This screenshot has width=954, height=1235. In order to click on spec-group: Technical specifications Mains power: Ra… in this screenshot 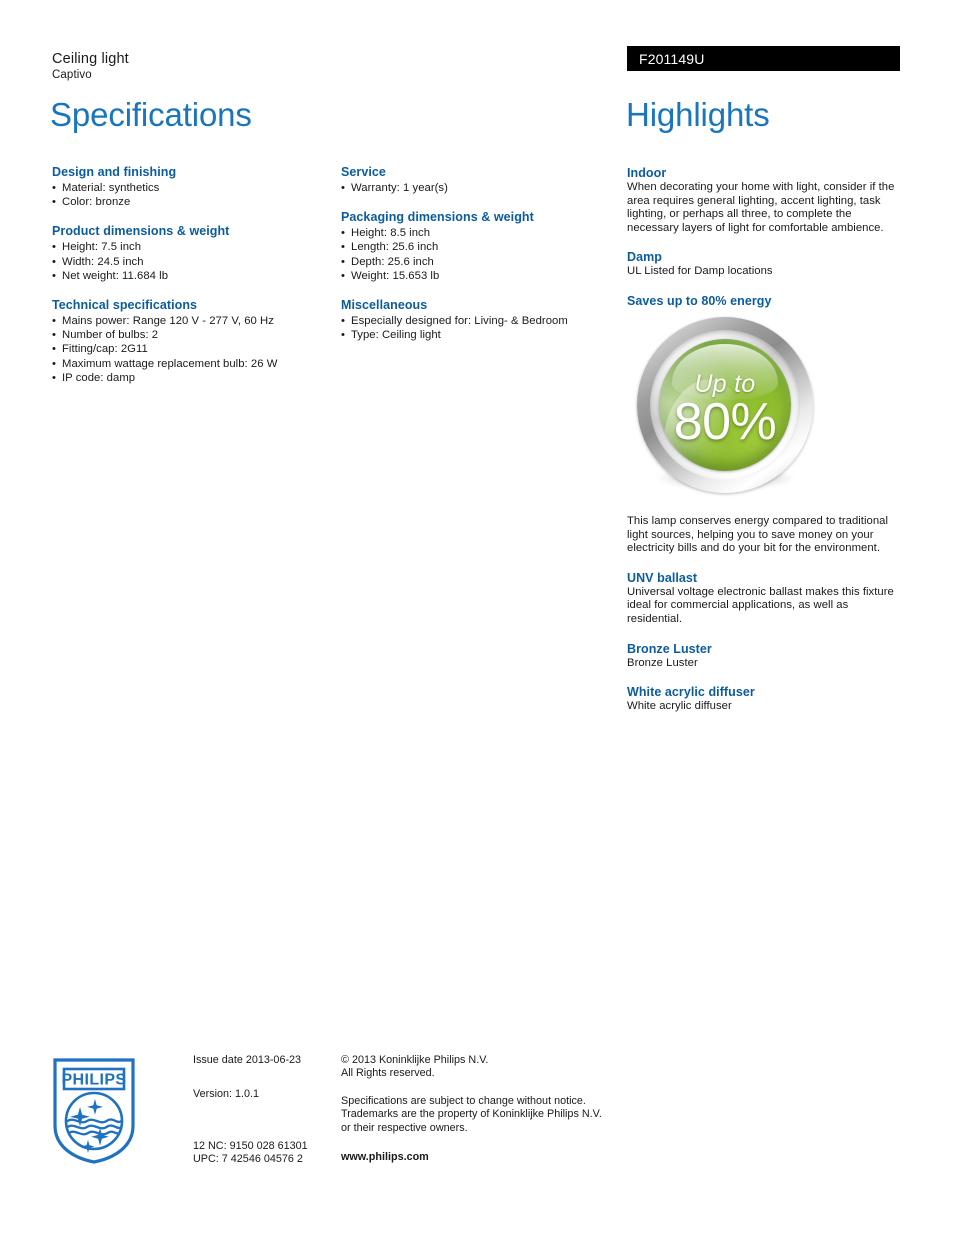, I will do `click(189, 341)`.